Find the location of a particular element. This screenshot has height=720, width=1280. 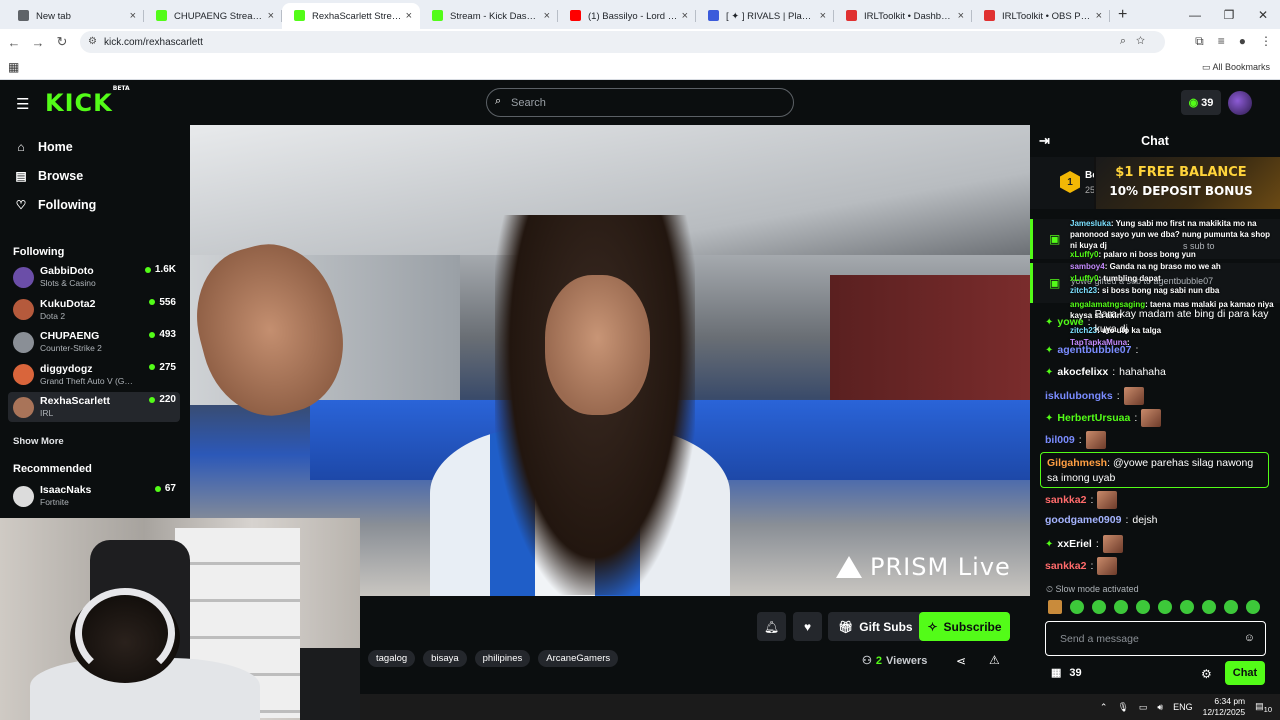

site-info-icon: ⚙ is located at coordinates (92, 41).